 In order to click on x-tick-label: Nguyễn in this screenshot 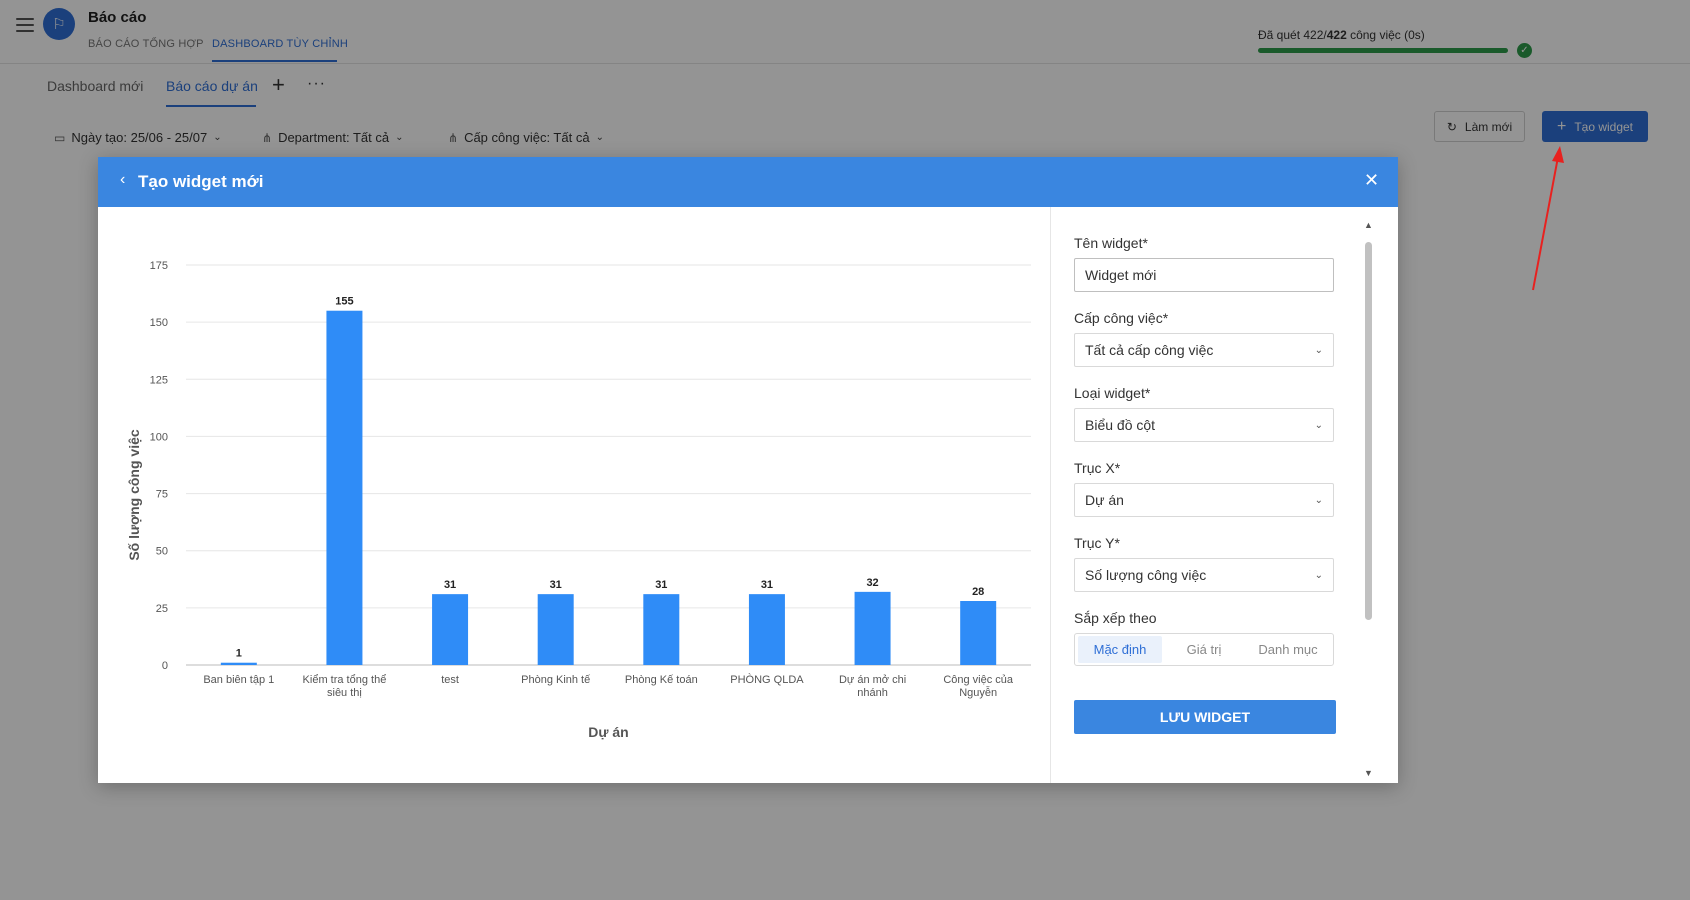, I will do `click(978, 692)`.